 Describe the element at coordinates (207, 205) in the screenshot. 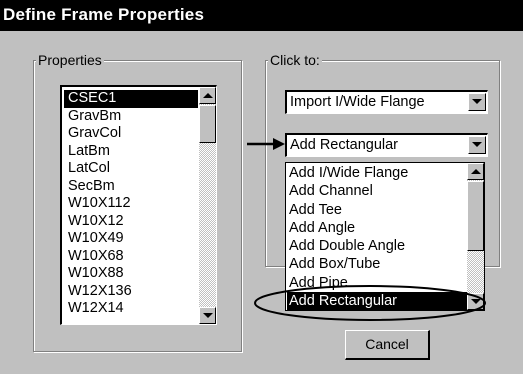

I see `properties-scrollbar` at that location.